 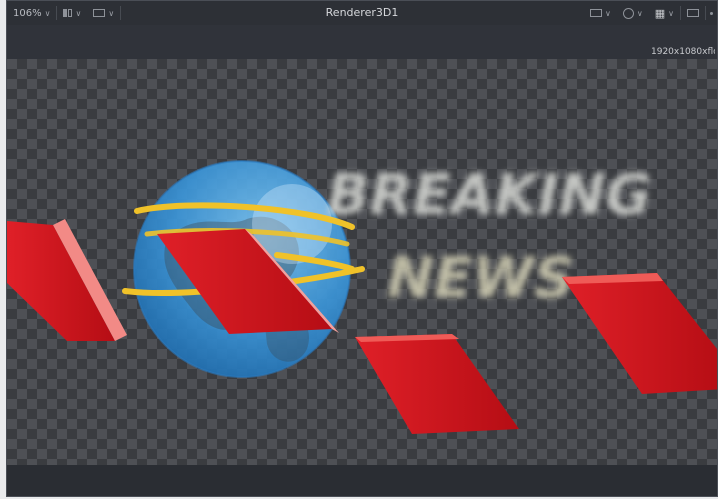 I want to click on fullscreen-icon, so click(x=693, y=13).